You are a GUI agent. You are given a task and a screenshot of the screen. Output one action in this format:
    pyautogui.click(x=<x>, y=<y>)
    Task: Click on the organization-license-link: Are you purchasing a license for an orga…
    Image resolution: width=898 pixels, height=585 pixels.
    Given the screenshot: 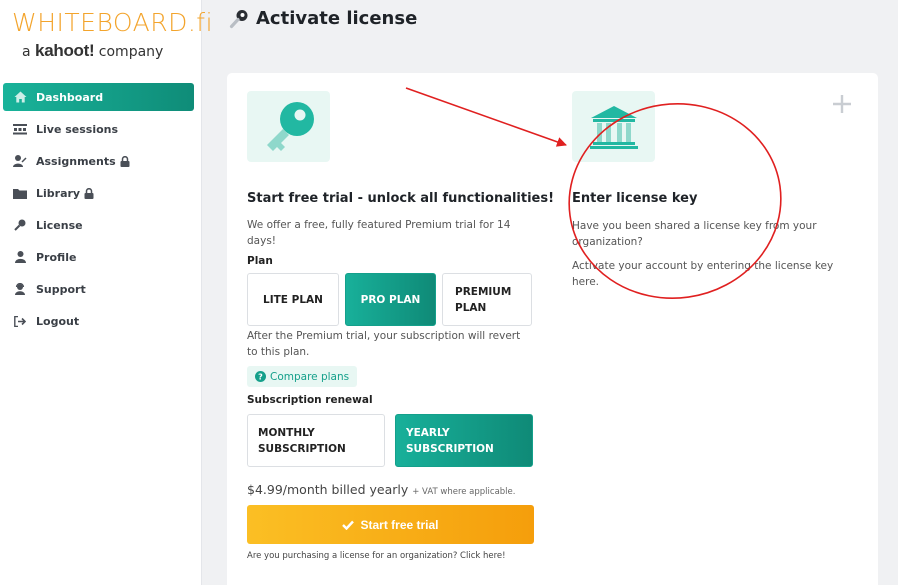 What is the action you would take?
    pyautogui.click(x=390, y=556)
    